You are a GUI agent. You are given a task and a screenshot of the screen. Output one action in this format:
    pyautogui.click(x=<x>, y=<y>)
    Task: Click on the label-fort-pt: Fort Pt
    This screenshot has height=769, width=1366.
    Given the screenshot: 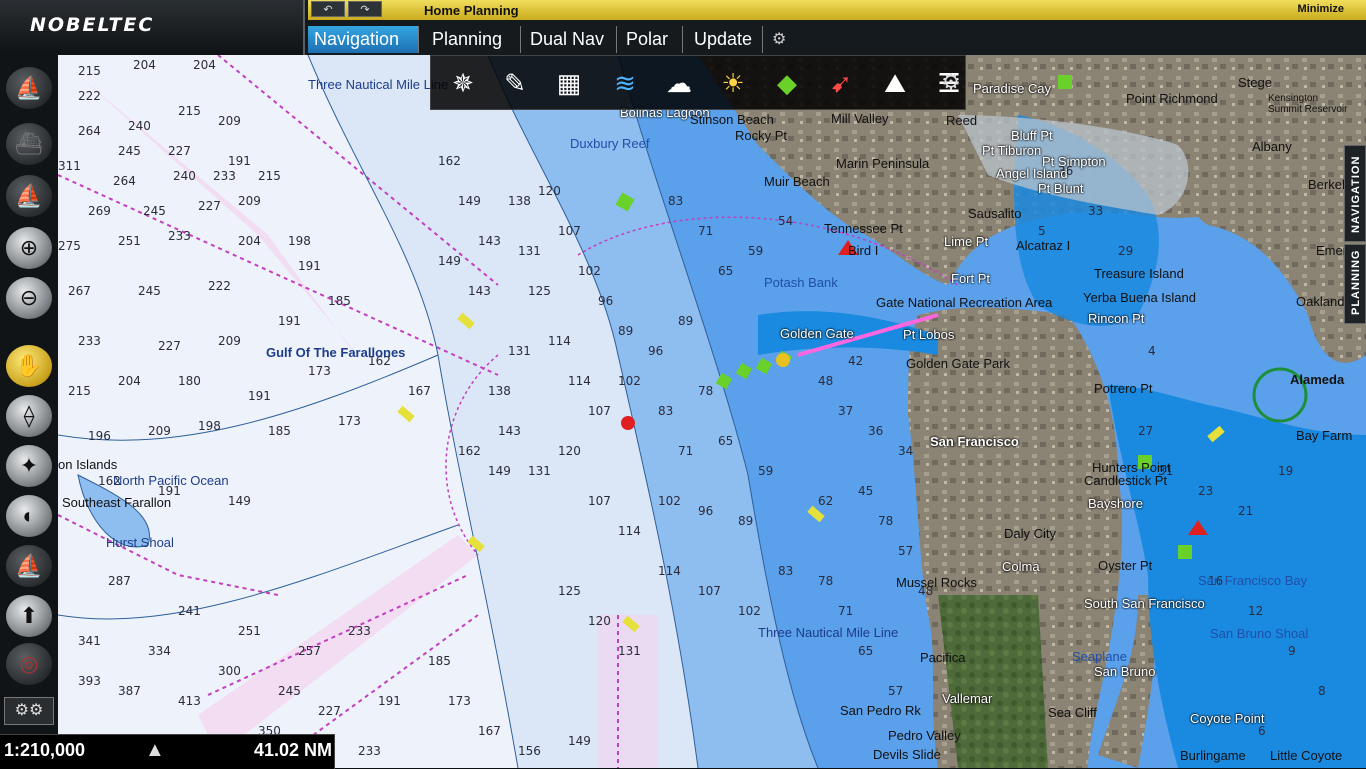 What is the action you would take?
    pyautogui.click(x=971, y=278)
    